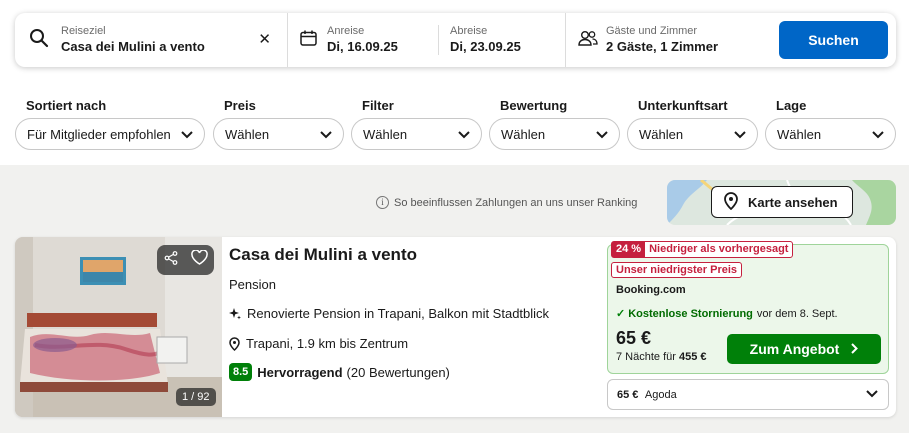  What do you see at coordinates (308, 40) in the screenshot?
I see `calendar-icon` at bounding box center [308, 40].